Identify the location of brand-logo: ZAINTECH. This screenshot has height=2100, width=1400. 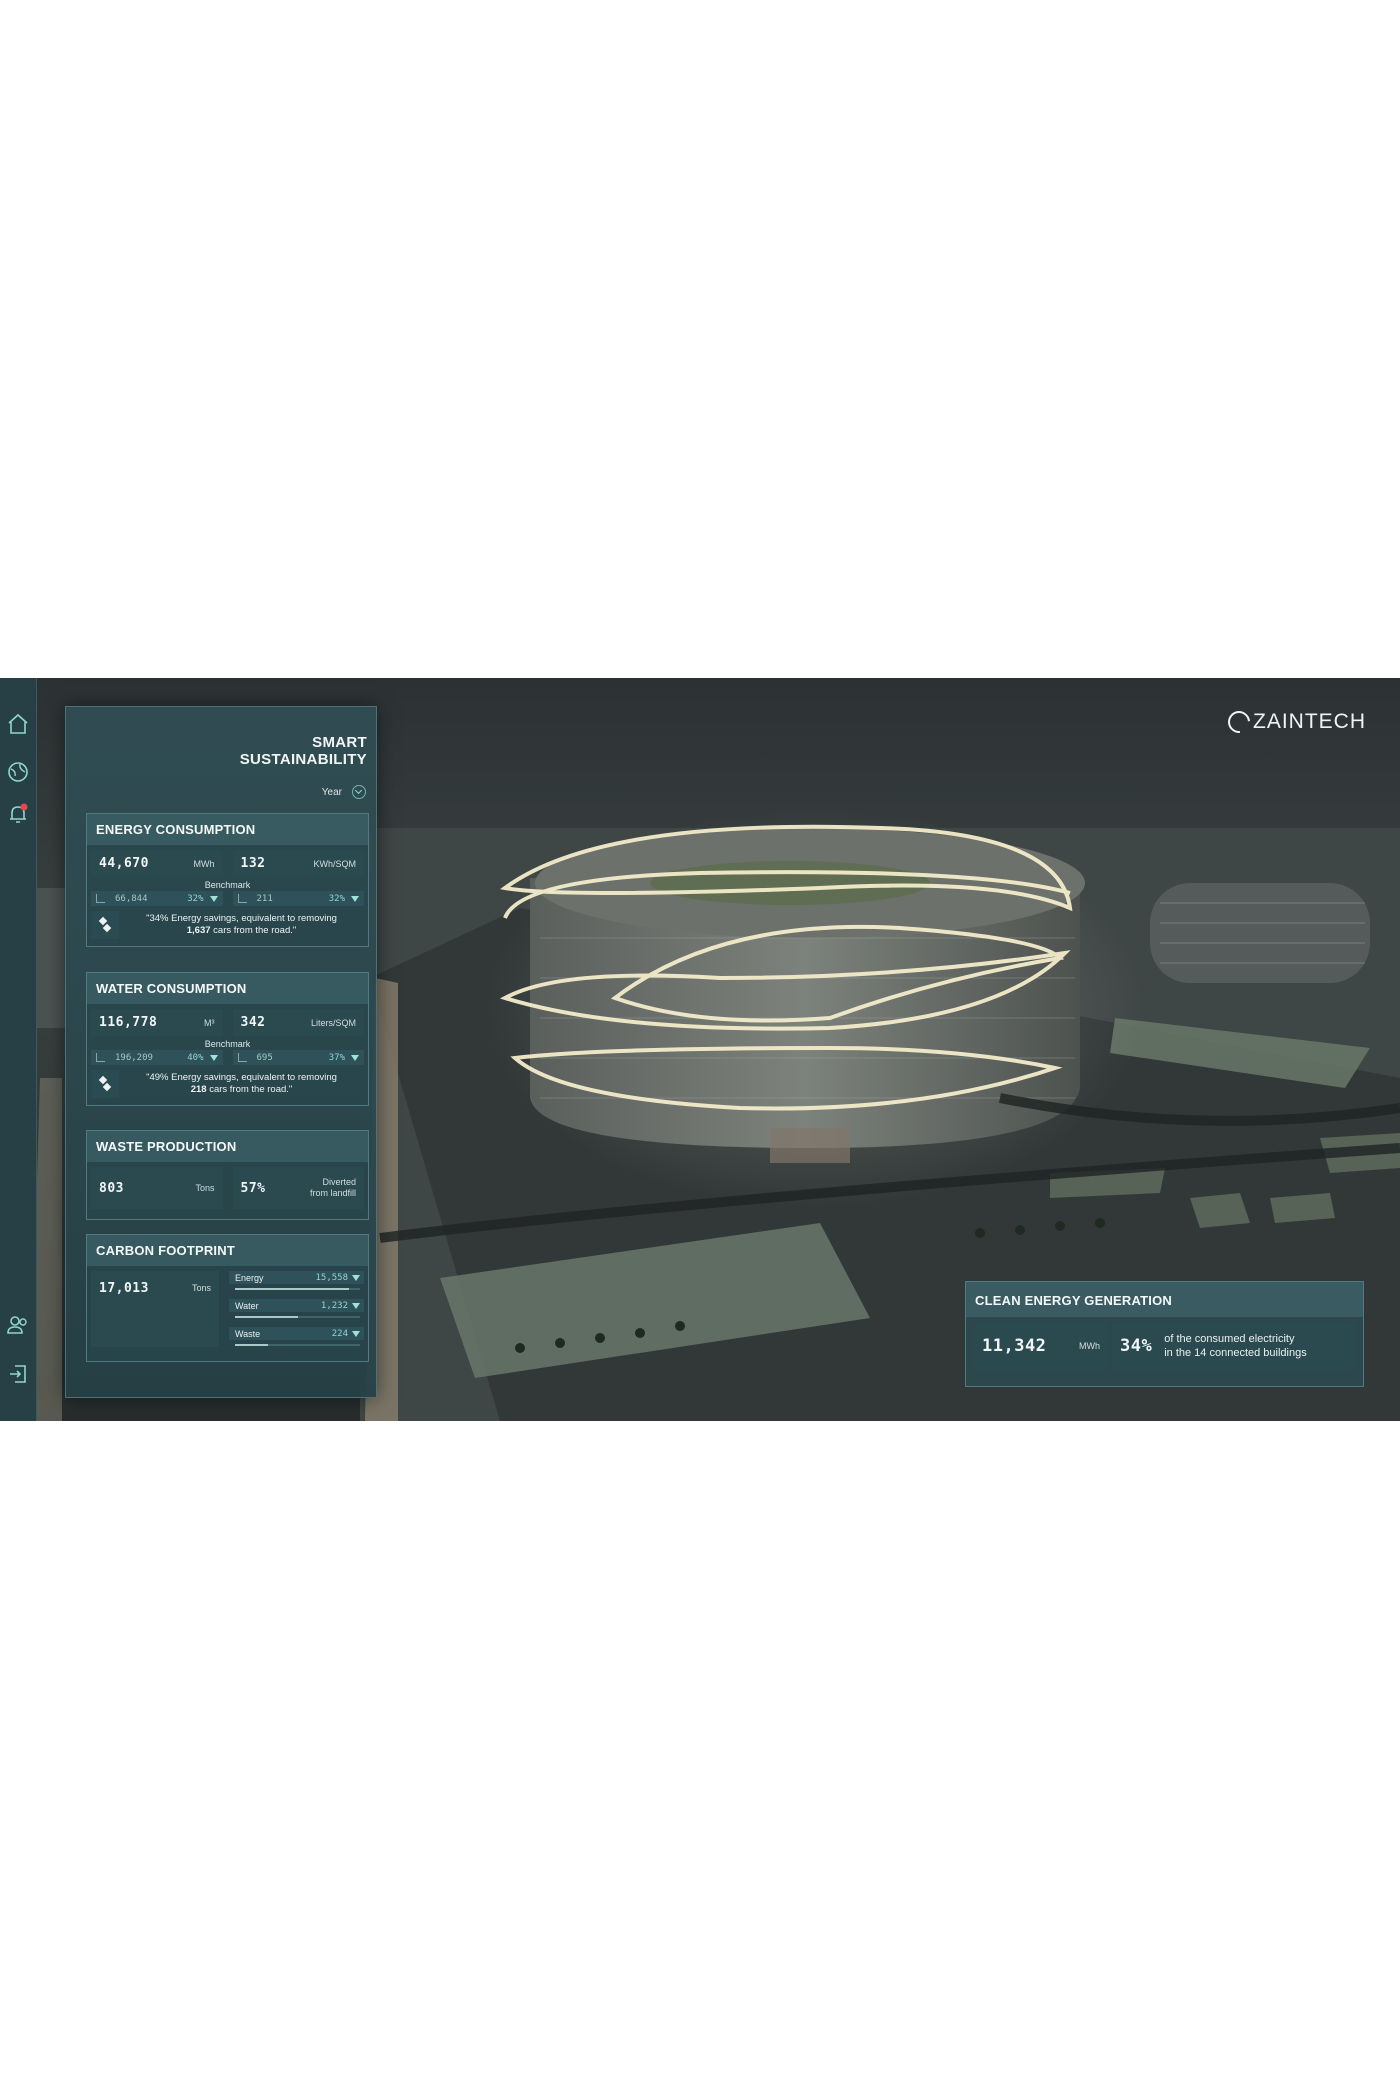
(1294, 722).